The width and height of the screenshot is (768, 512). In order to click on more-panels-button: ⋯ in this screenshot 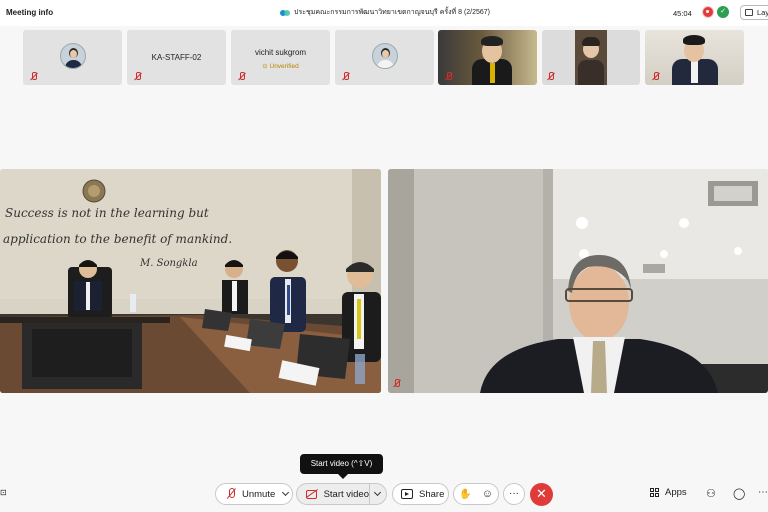, I will do `click(763, 492)`.